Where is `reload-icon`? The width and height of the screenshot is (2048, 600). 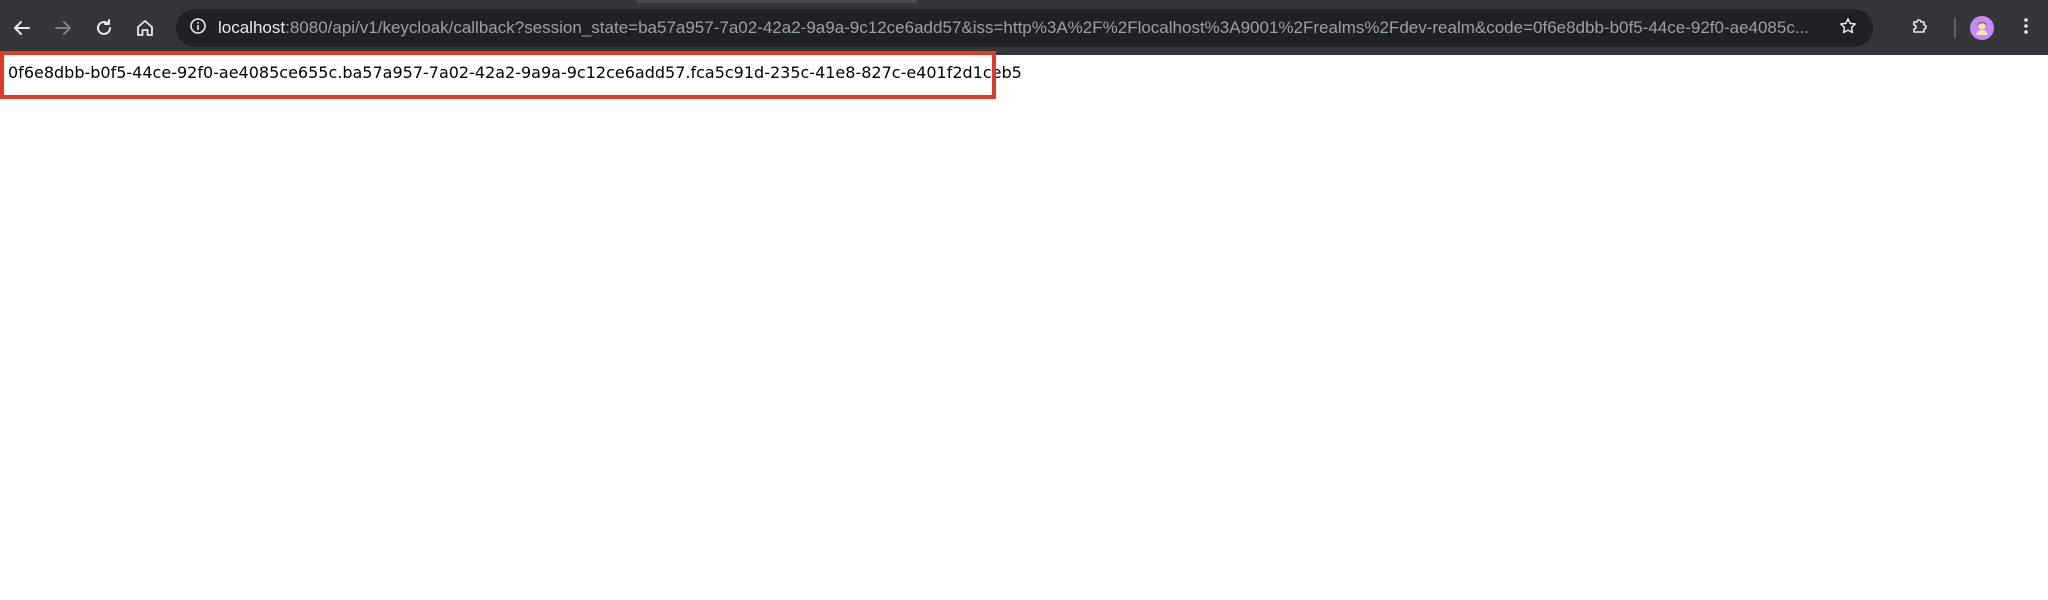
reload-icon is located at coordinates (104, 28).